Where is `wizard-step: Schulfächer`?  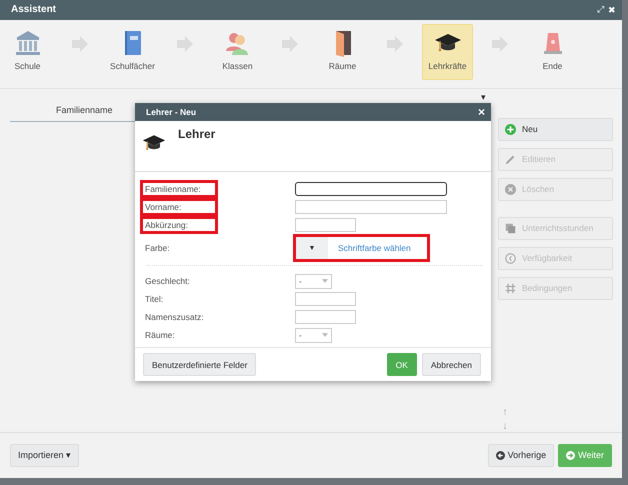 wizard-step: Schulfächer is located at coordinates (132, 52).